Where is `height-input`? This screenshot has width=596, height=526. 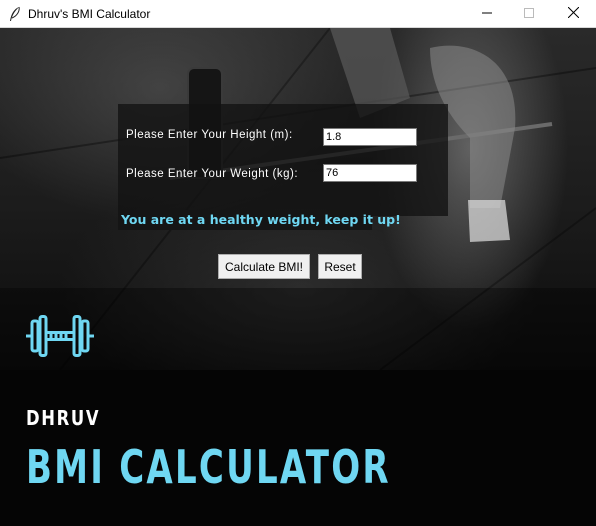 height-input is located at coordinates (370, 137).